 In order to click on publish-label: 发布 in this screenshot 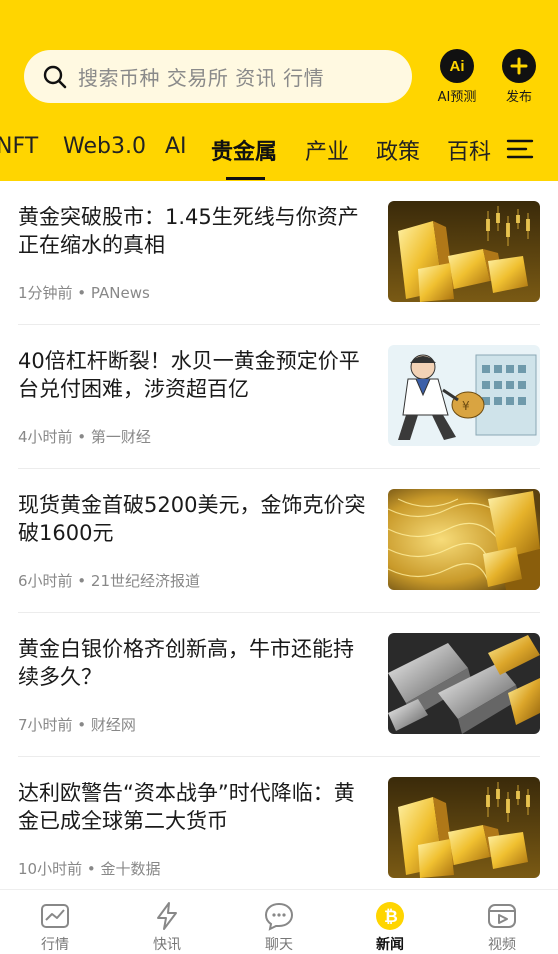, I will do `click(518, 97)`.